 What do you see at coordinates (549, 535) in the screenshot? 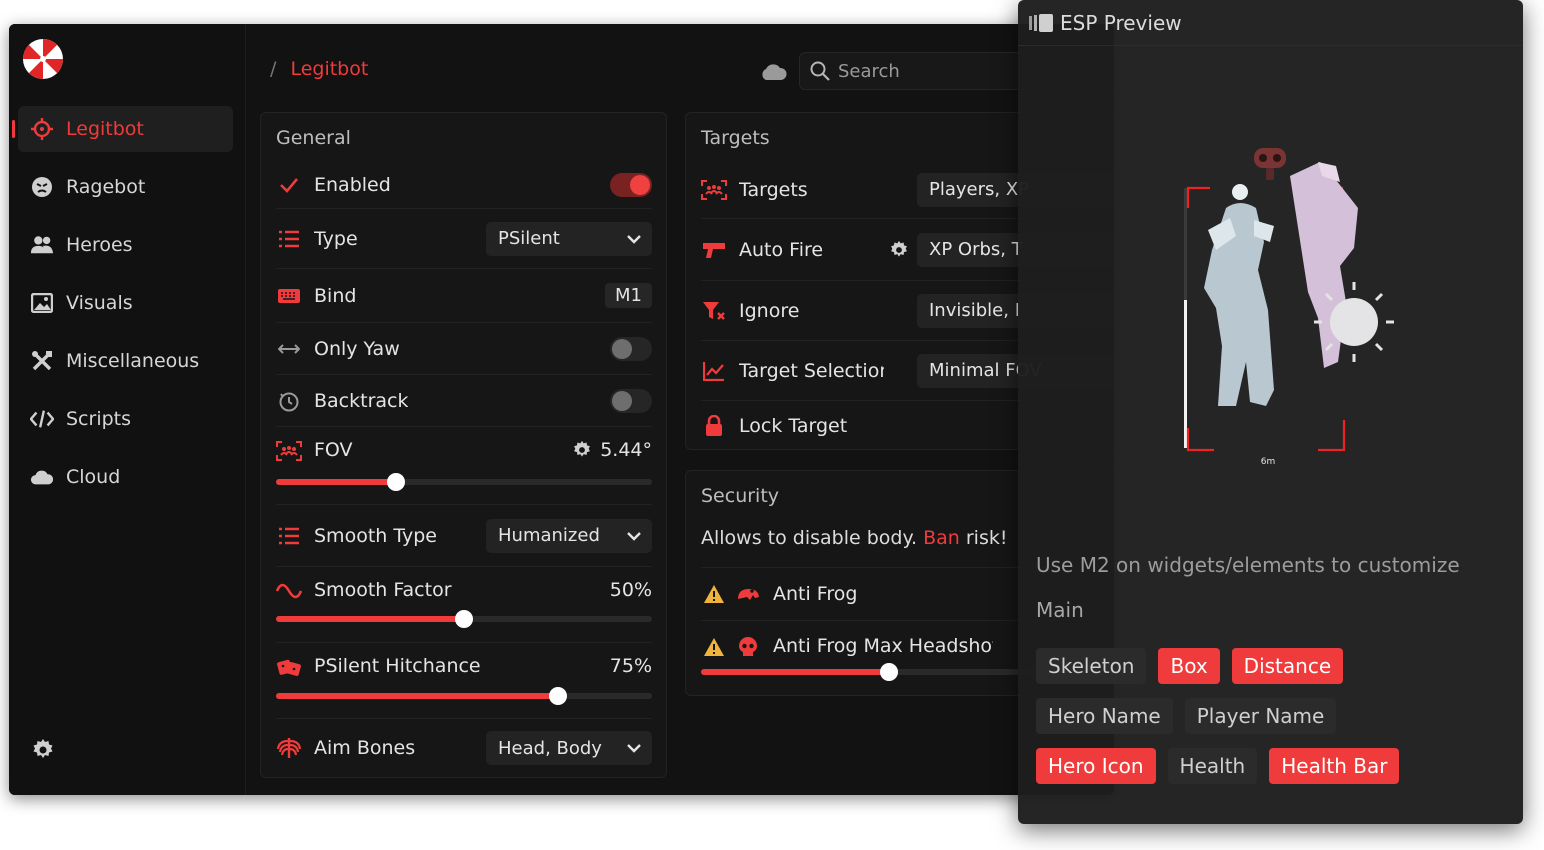
I see `smooth-type-value: Humanized` at bounding box center [549, 535].